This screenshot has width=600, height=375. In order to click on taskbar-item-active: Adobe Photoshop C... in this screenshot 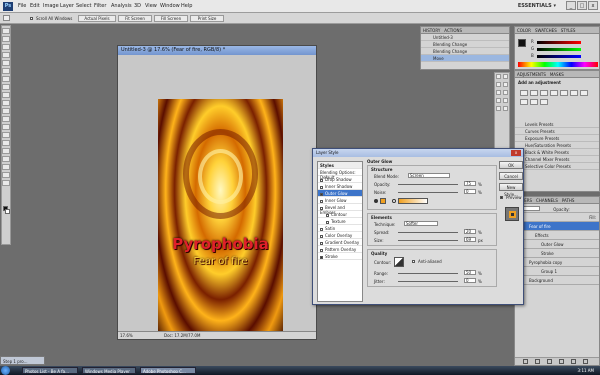, I will do `click(168, 370)`.